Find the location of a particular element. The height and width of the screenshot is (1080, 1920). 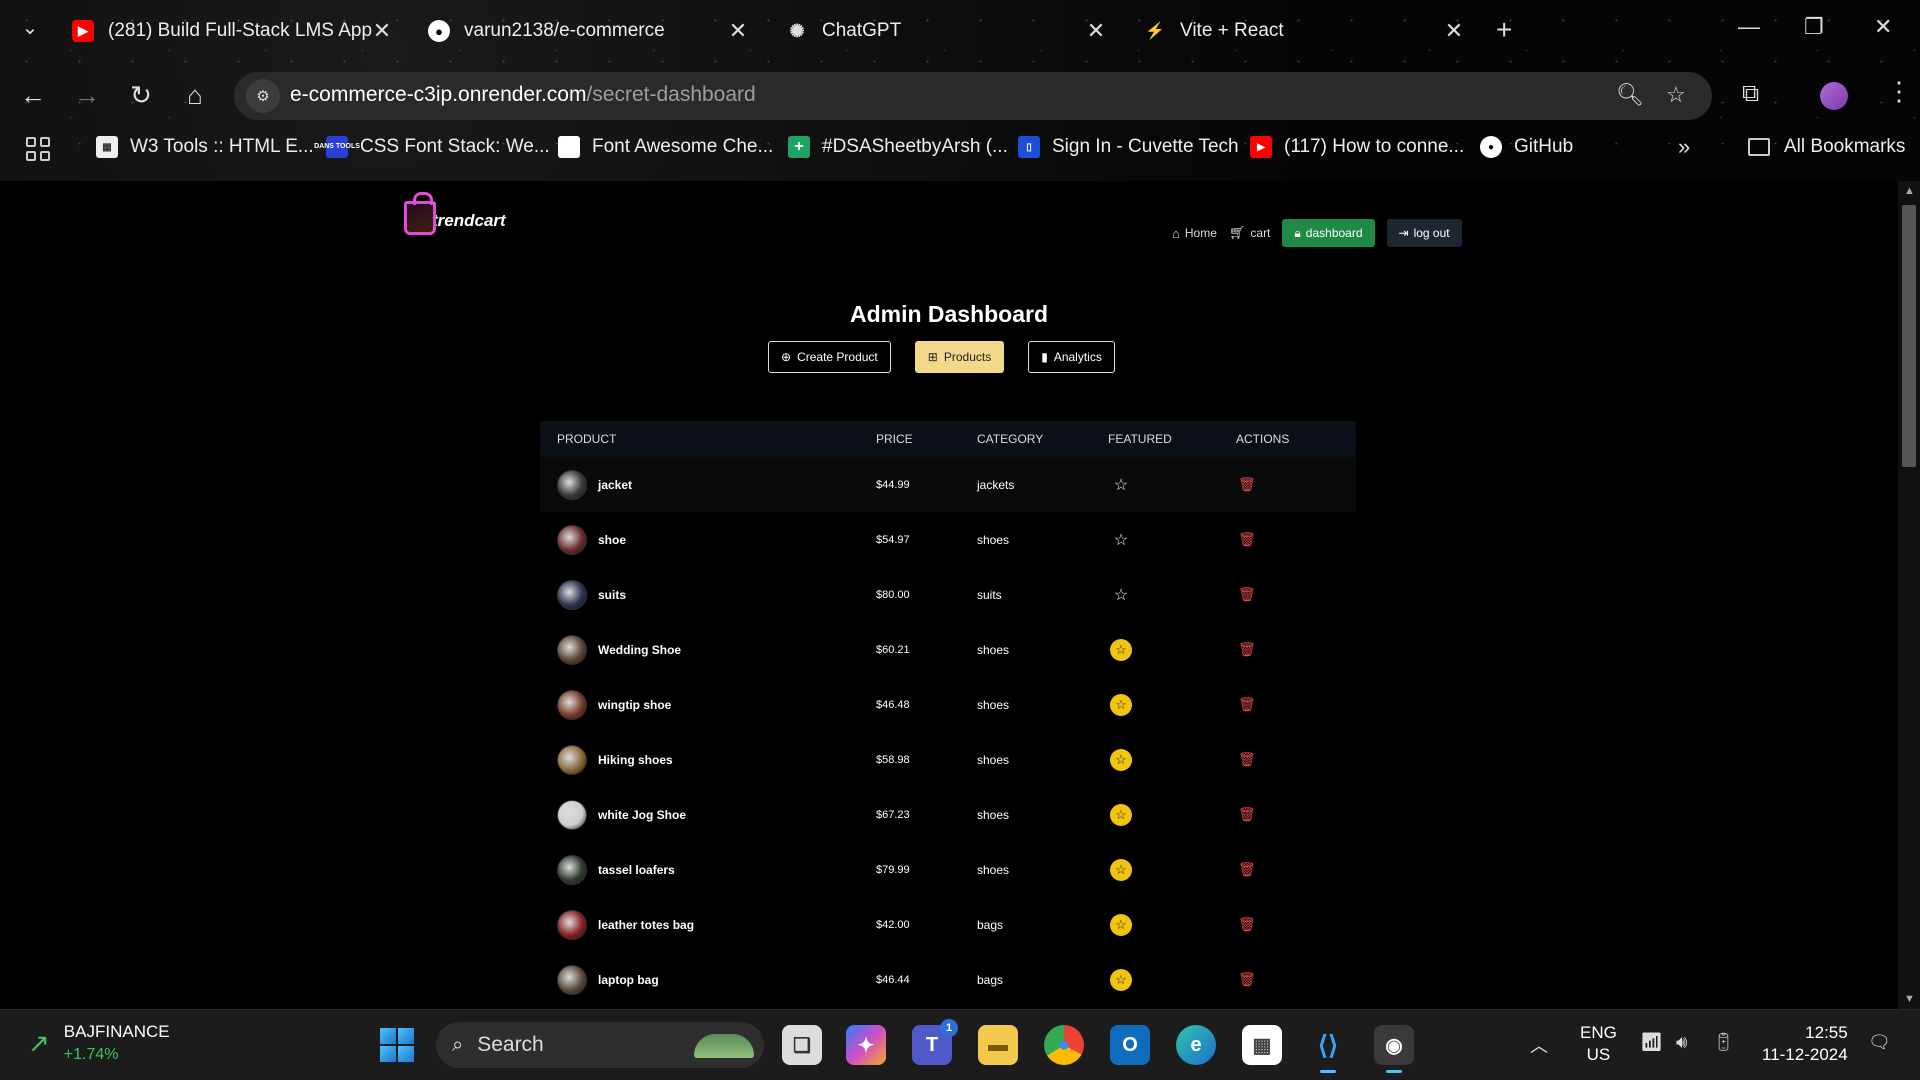

browser-tab: ● varun2138/e-commerce ✕ is located at coordinates (589, 31).